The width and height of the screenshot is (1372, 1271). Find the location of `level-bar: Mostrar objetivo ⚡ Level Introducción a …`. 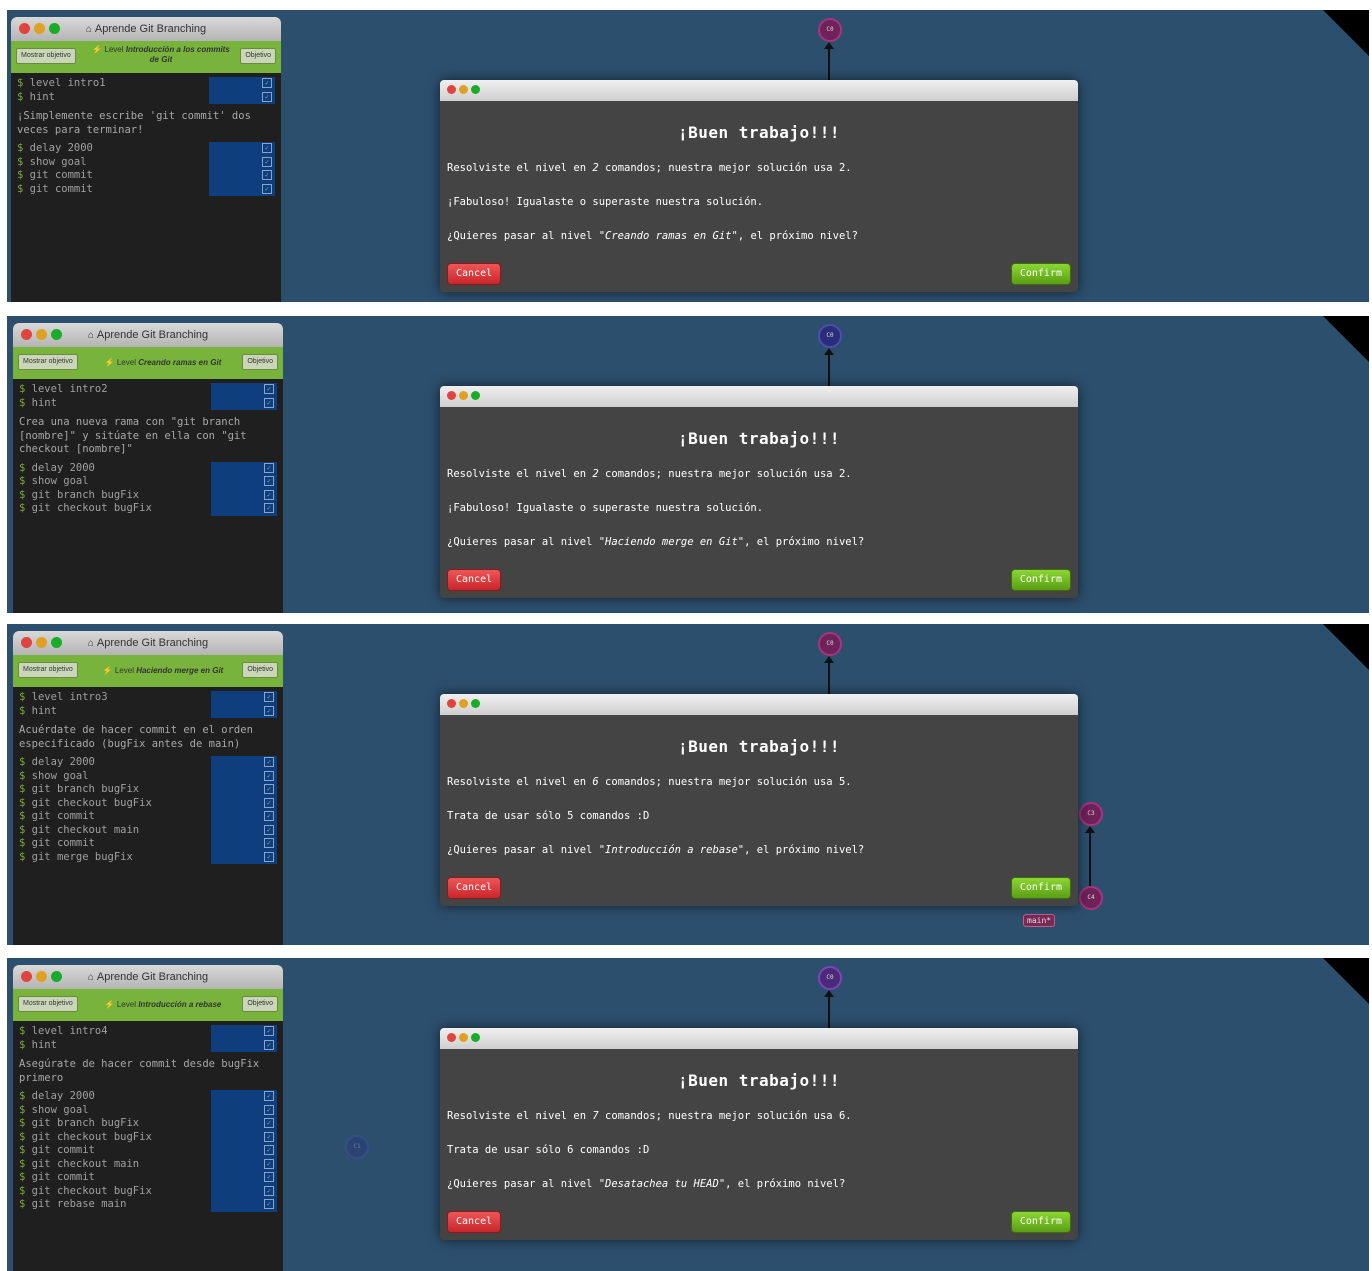

level-bar: Mostrar objetivo ⚡ Level Introducción a … is located at coordinates (148, 1005).